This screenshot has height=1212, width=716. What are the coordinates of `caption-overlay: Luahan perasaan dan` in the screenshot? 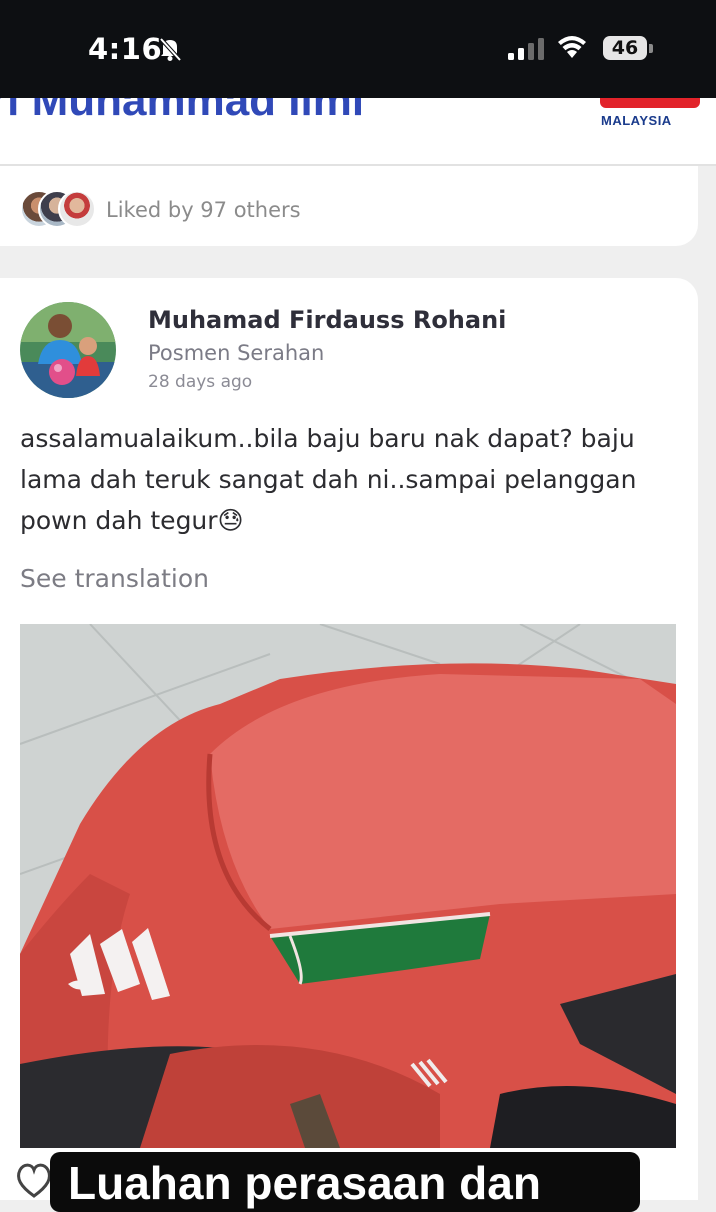 It's located at (345, 1182).